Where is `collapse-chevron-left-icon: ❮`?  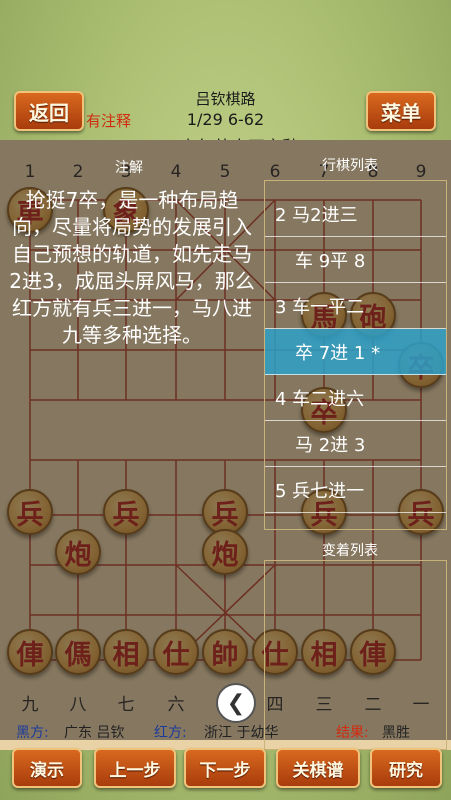 collapse-chevron-left-icon: ❮ is located at coordinates (236, 703).